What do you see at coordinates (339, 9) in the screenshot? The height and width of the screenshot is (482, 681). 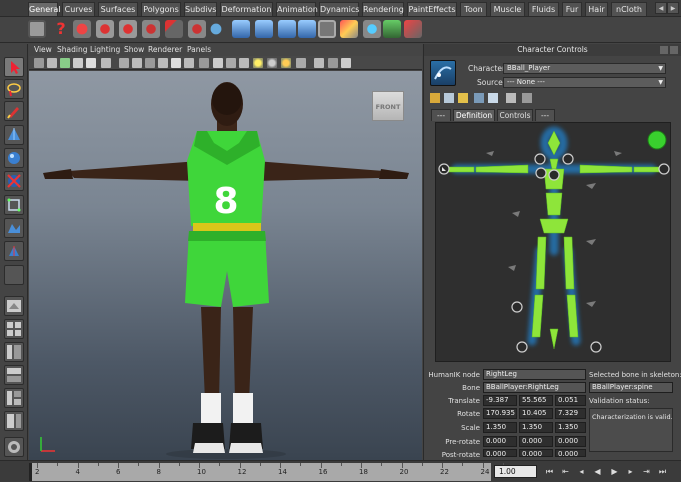 I see `shelf-tab-dynamics: Dynamics` at bounding box center [339, 9].